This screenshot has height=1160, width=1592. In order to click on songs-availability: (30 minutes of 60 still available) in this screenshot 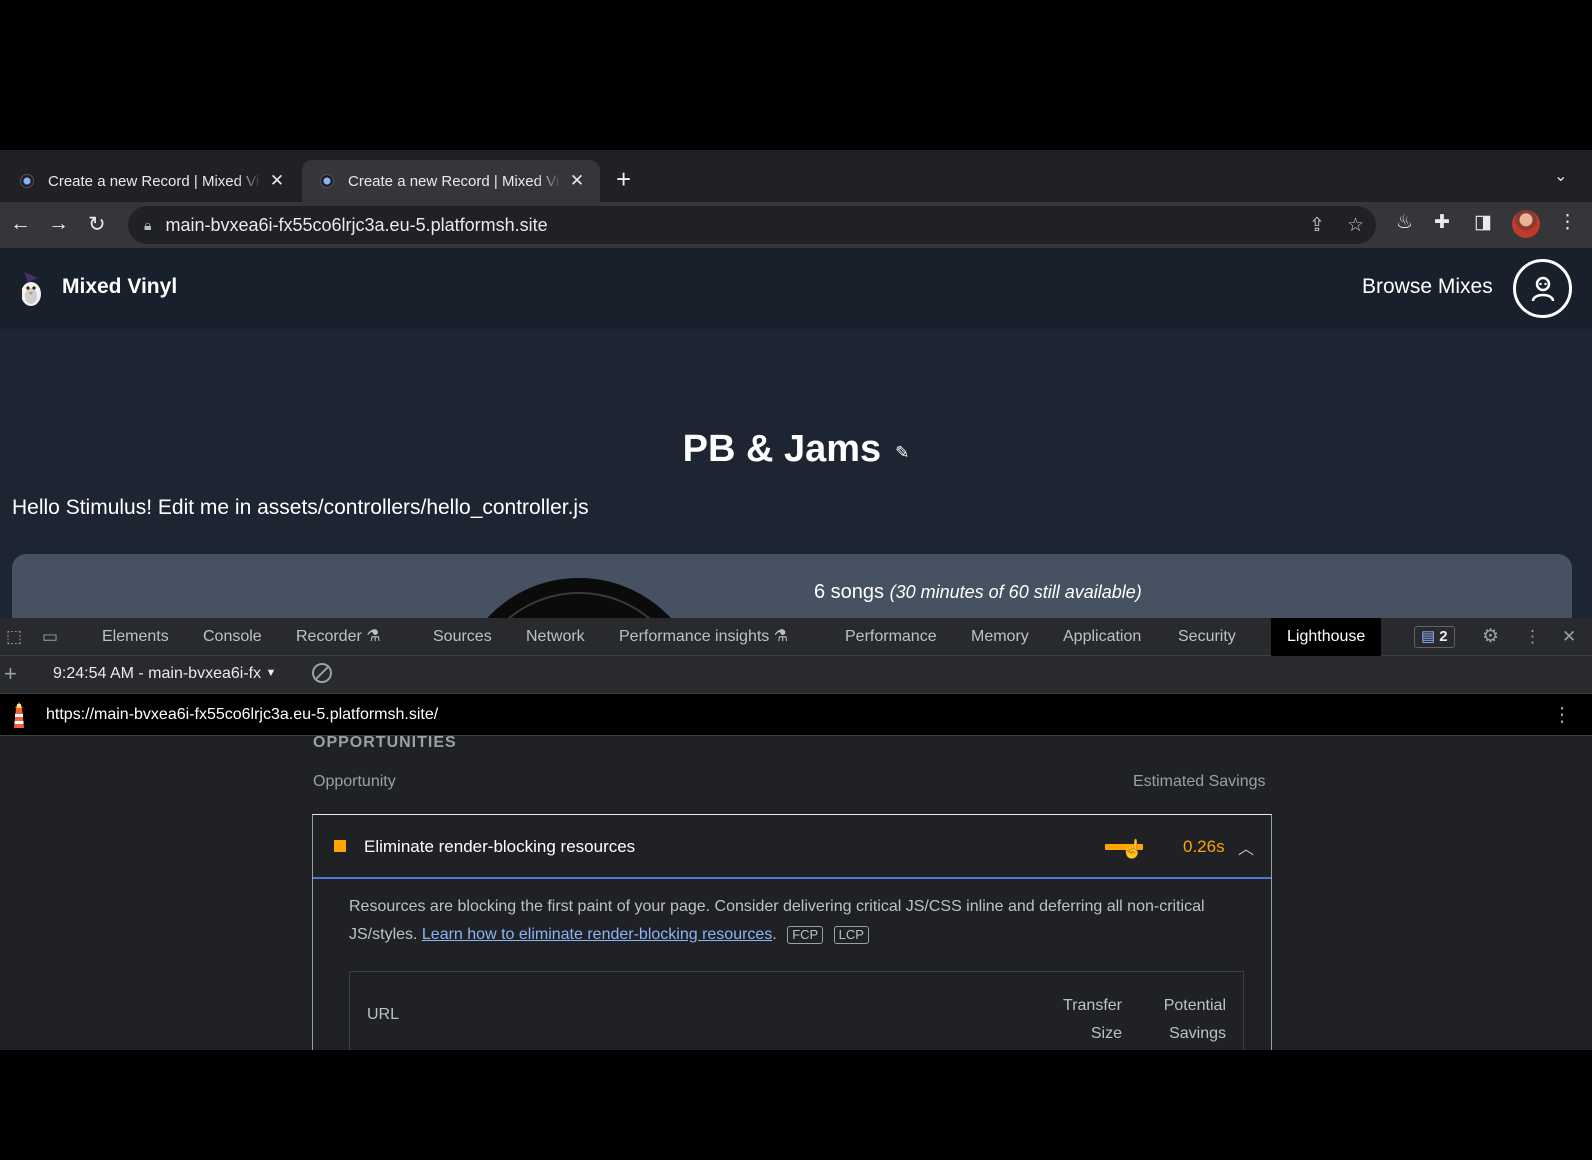, I will do `click(1015, 592)`.